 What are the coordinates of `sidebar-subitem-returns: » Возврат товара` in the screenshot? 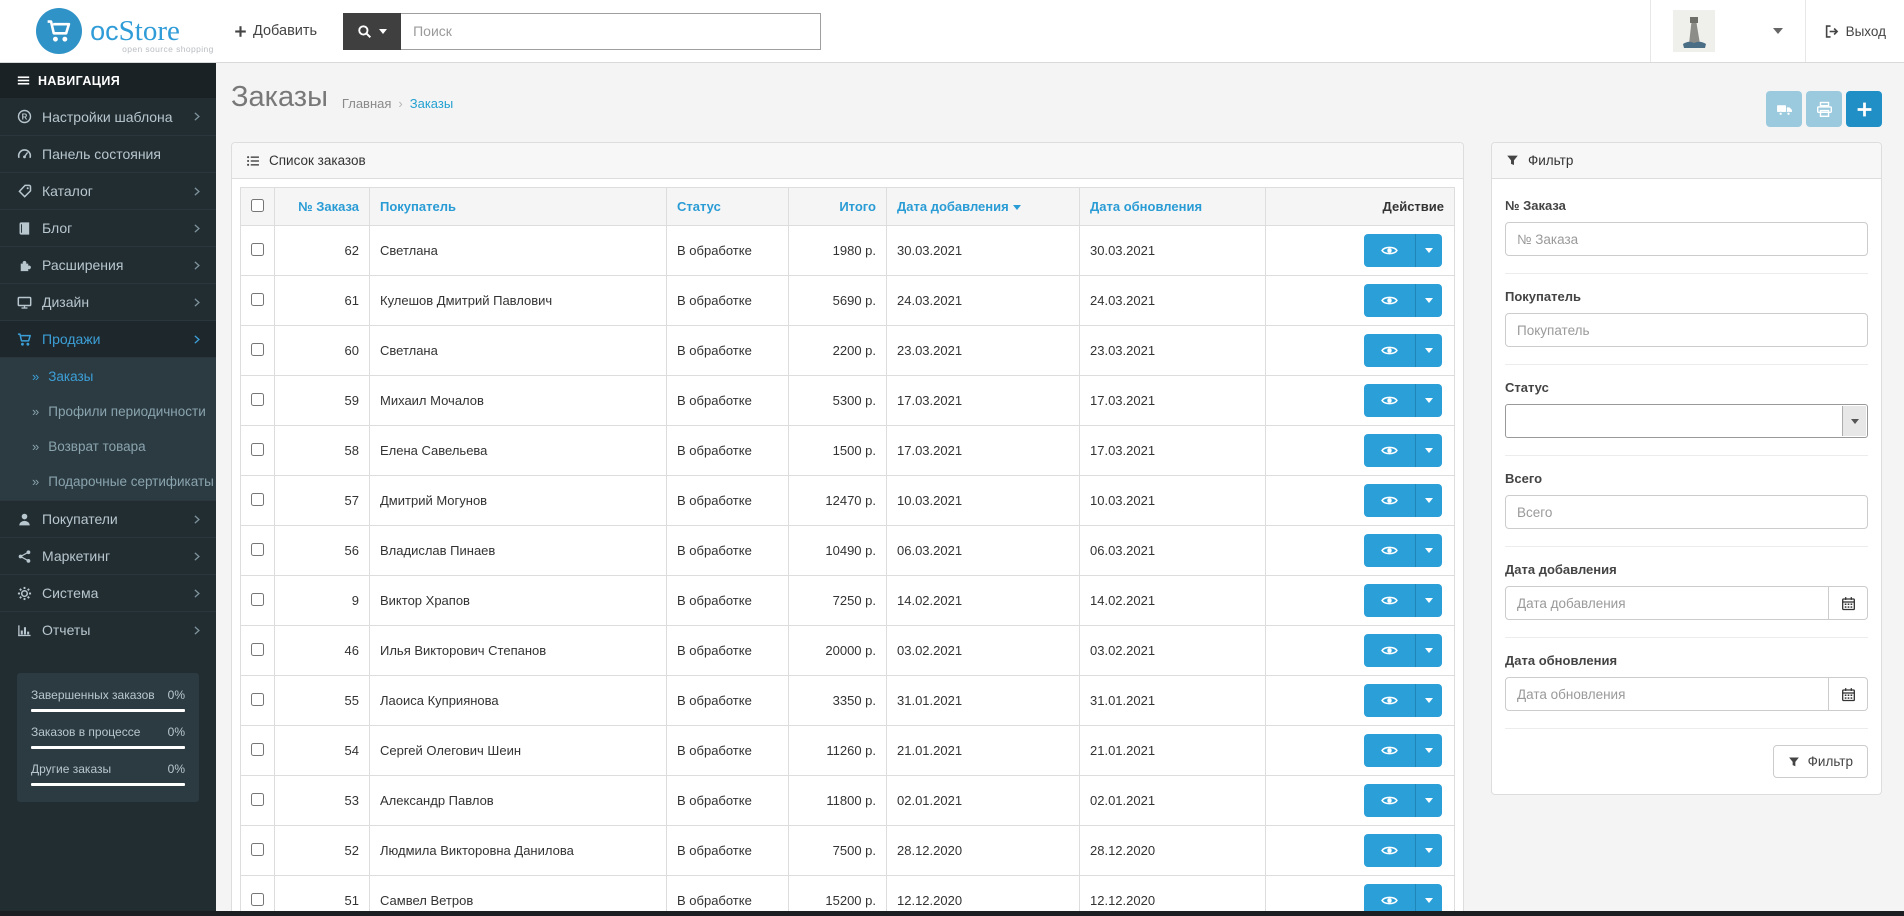 It's located at (108, 446).